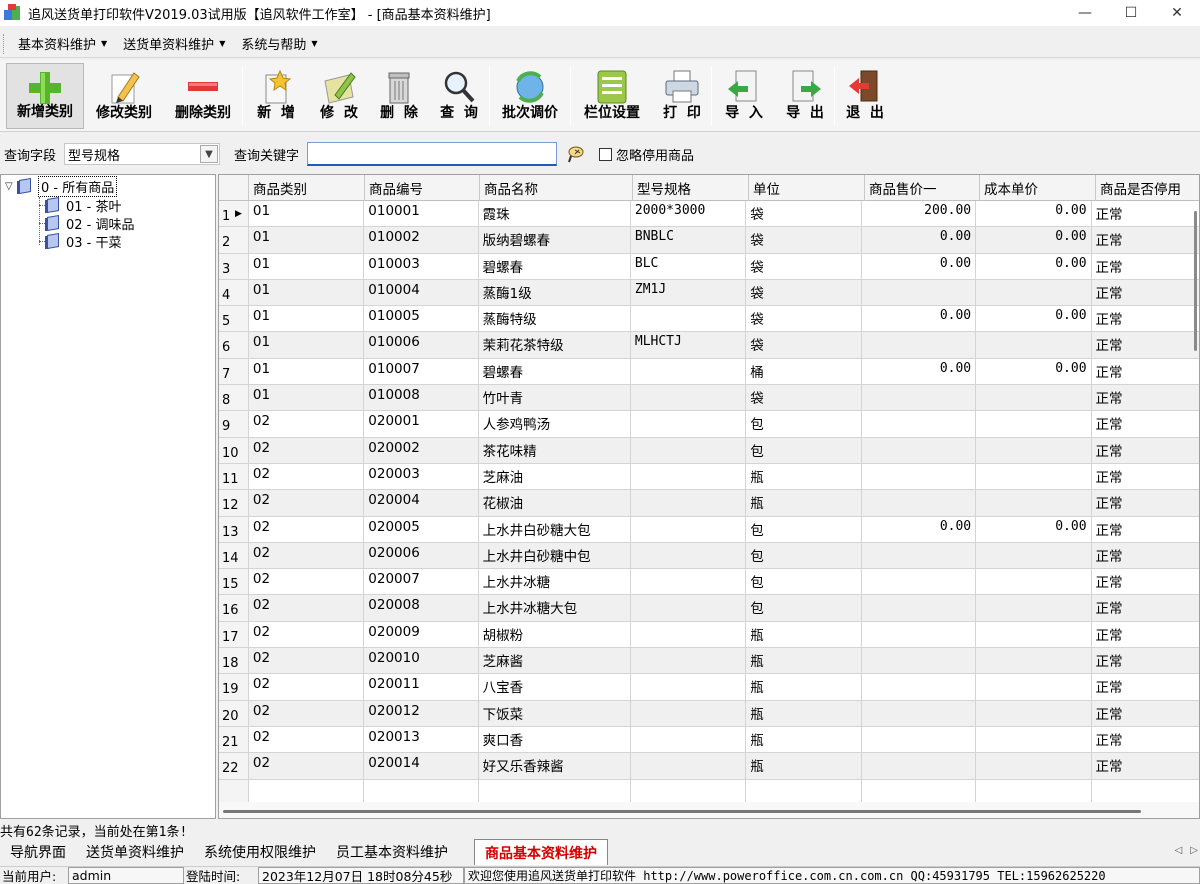  I want to click on row-number: 22, so click(234, 766).